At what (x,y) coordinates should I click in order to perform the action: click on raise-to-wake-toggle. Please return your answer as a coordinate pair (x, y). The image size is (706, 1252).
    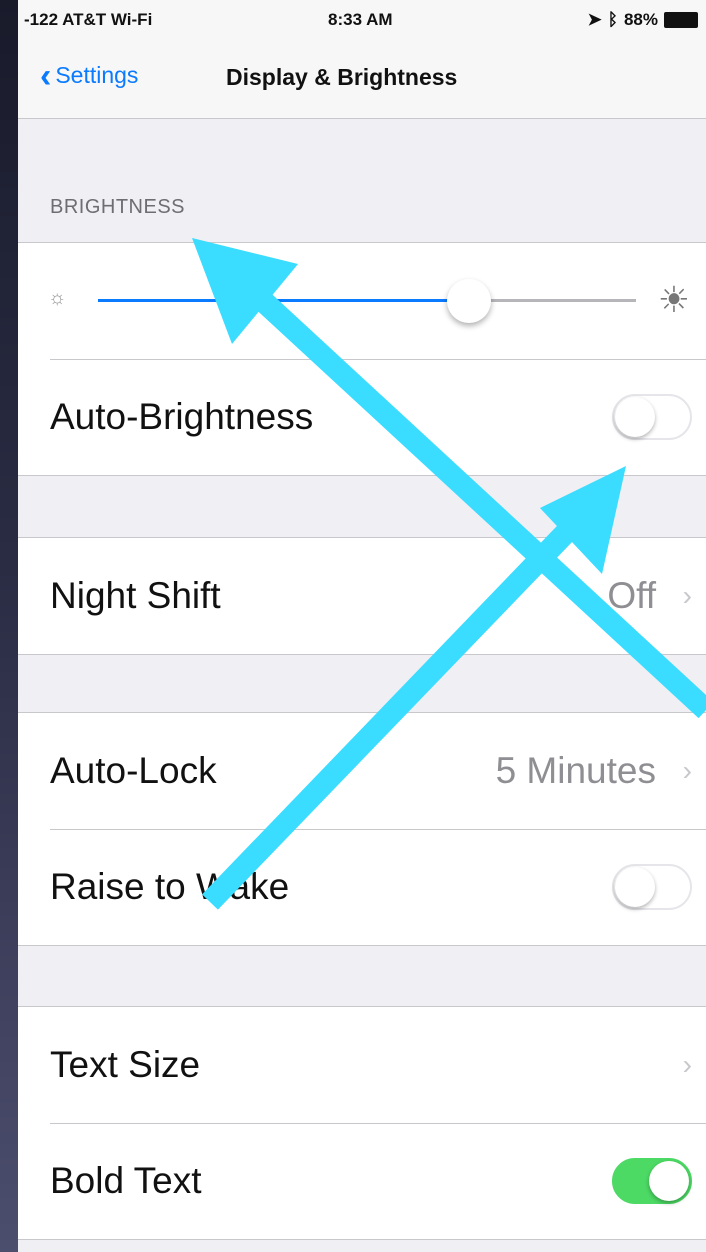
    Looking at the image, I should click on (652, 887).